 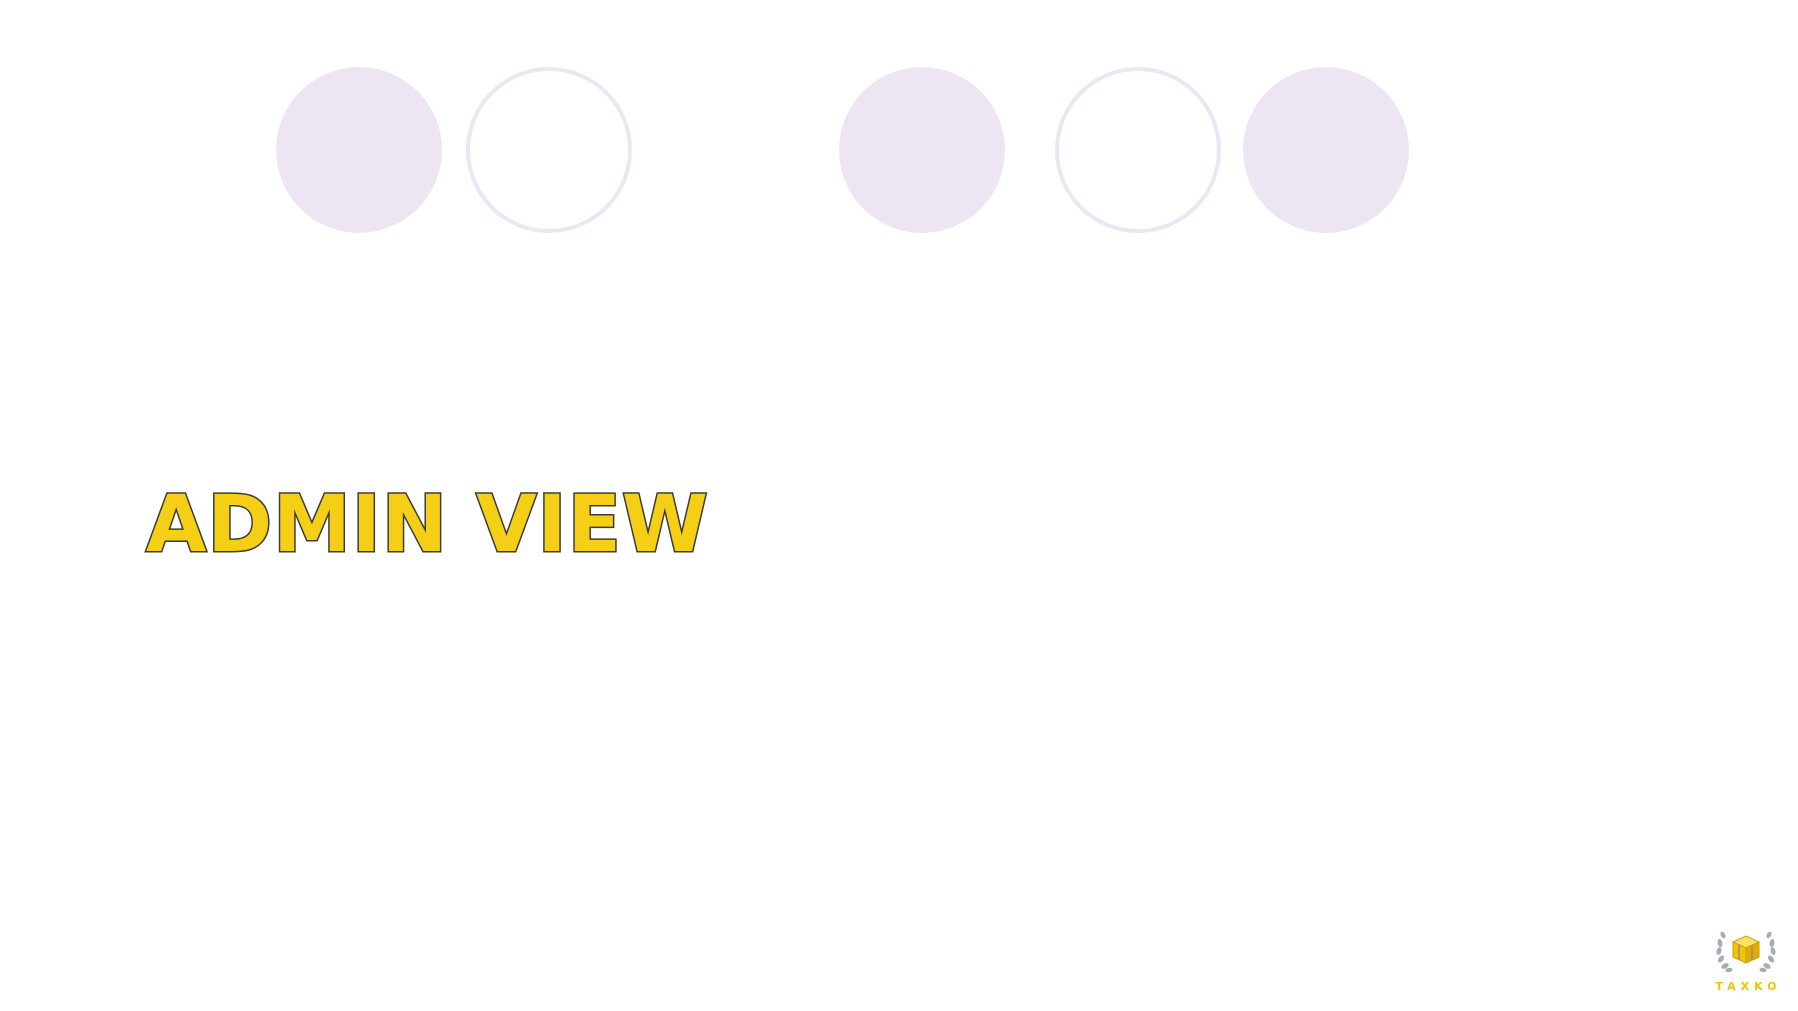 I want to click on taxko-logo: TAXKO, so click(x=1746, y=961).